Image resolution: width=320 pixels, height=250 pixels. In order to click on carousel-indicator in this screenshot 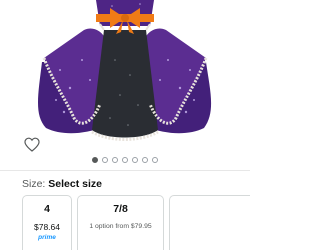, I will do `click(125, 160)`.